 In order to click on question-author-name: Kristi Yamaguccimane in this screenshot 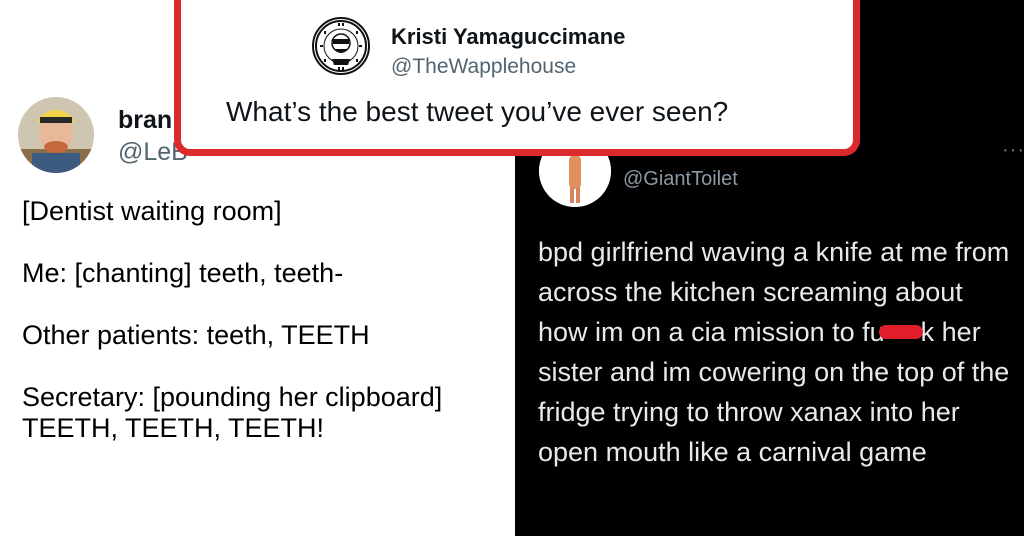, I will do `click(508, 37)`.